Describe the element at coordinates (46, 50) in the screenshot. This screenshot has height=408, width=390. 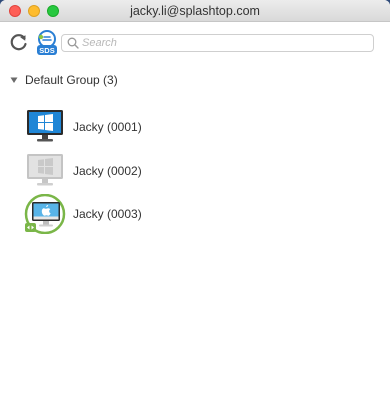
I see `sds-label: SDS` at that location.